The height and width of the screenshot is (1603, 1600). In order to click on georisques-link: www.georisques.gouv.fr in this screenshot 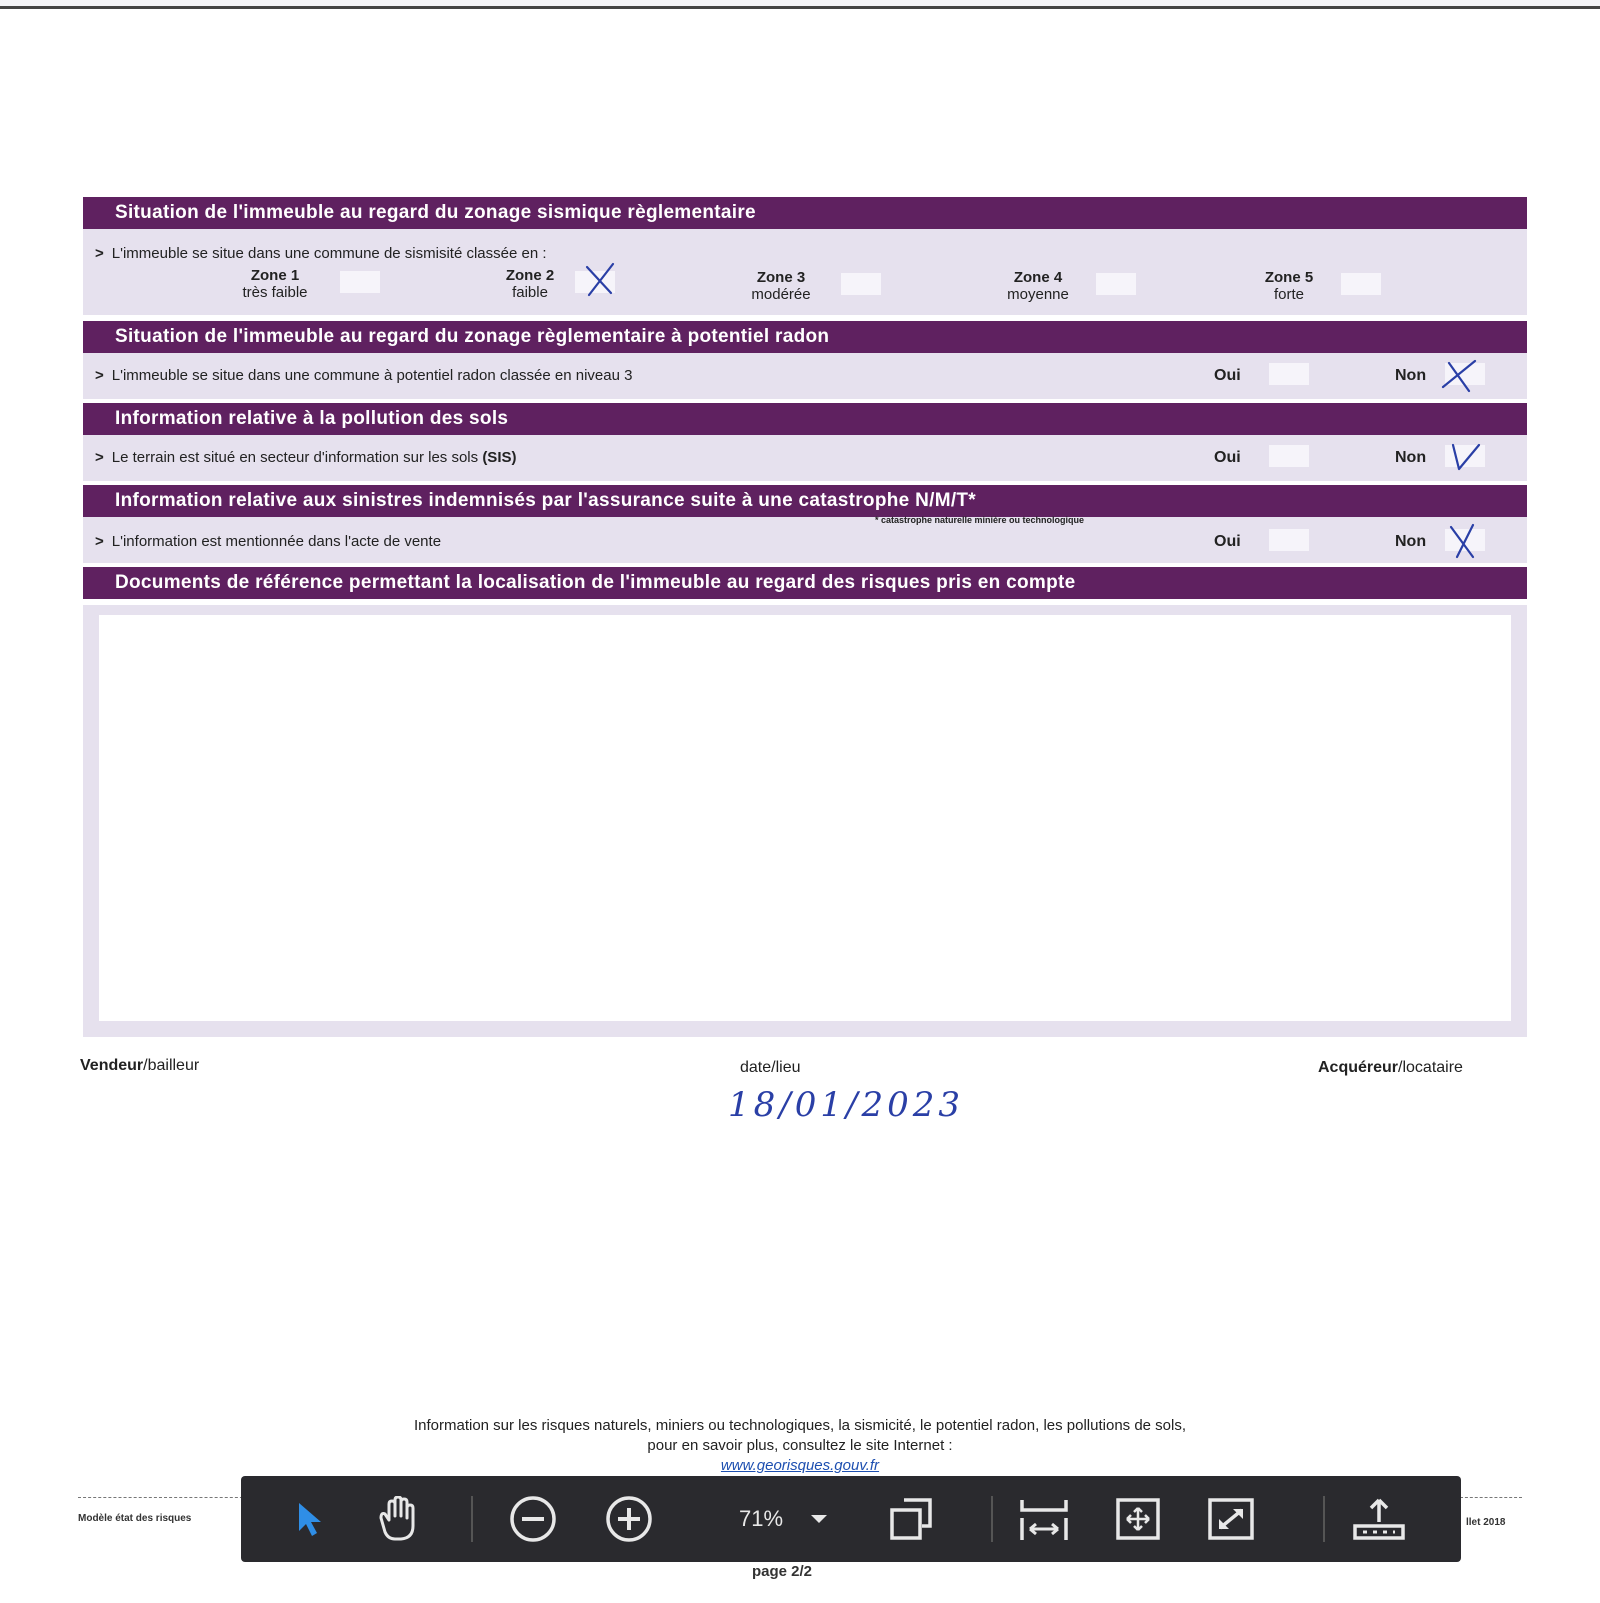, I will do `click(800, 1465)`.